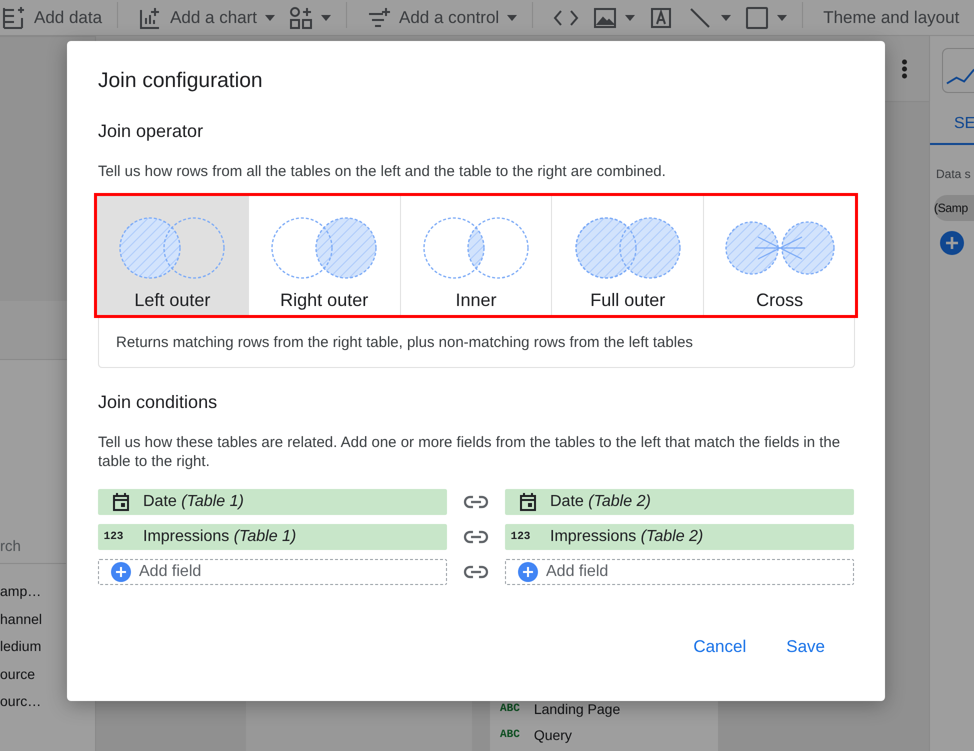 Image resolution: width=974 pixels, height=751 pixels. Describe the element at coordinates (181, 81) in the screenshot. I see `dialog-title: Join configuration` at that location.